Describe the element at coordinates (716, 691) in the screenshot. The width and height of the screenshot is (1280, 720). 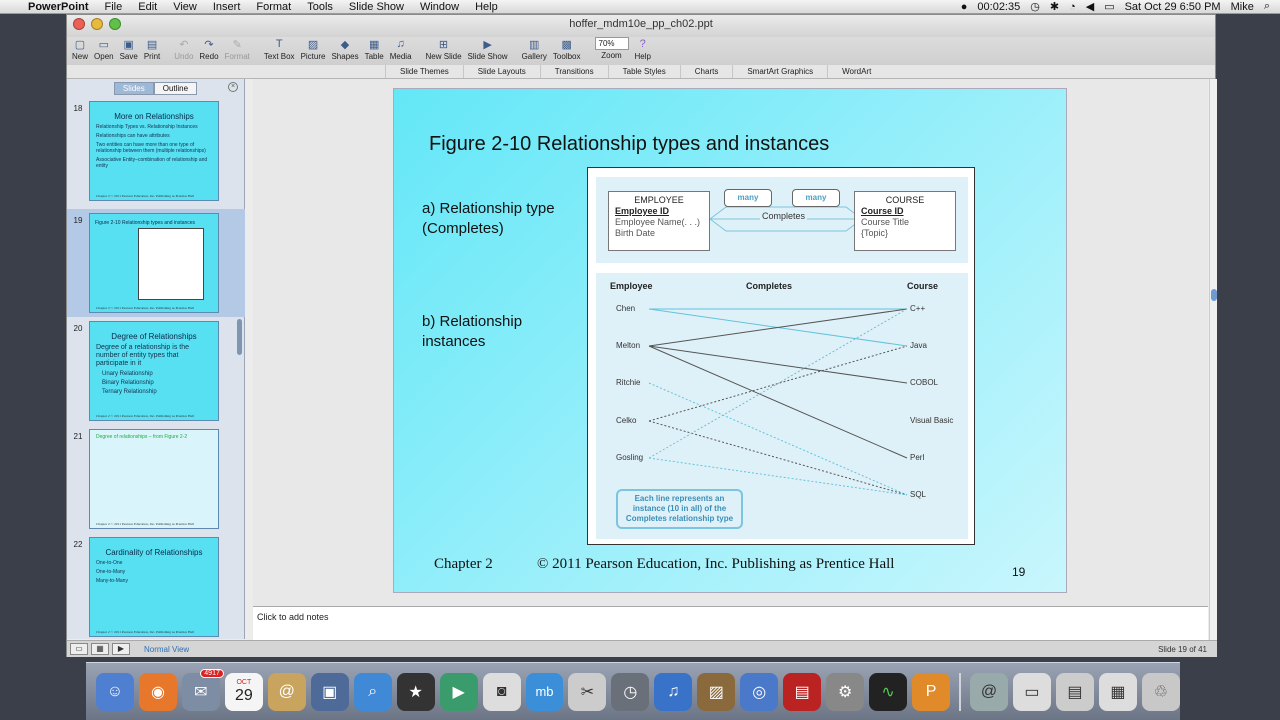
I see `iphoto-icon: ▨` at that location.